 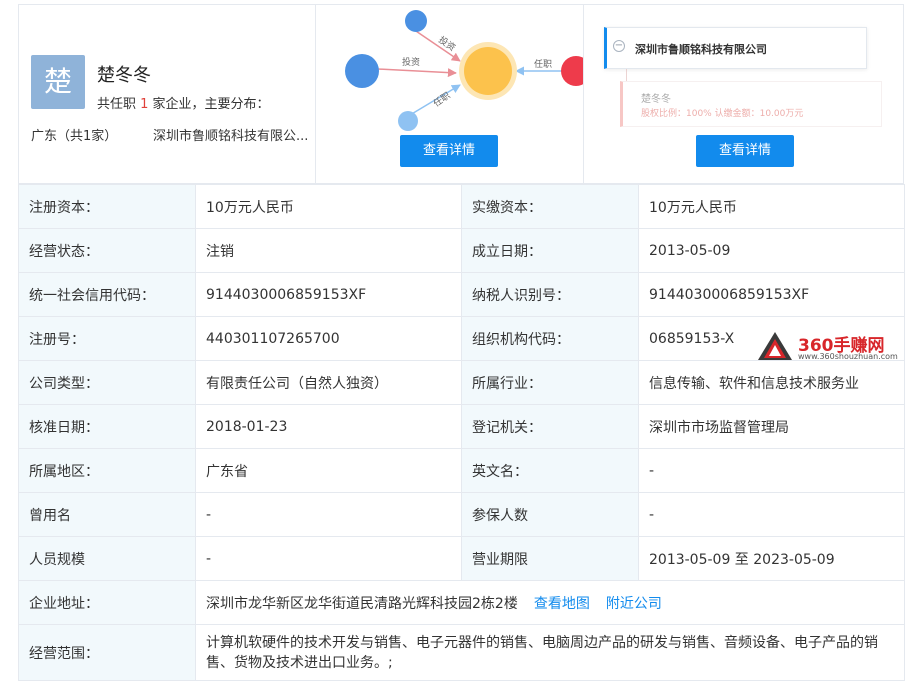 What do you see at coordinates (417, 73) in the screenshot?
I see `invest-edge-left` at bounding box center [417, 73].